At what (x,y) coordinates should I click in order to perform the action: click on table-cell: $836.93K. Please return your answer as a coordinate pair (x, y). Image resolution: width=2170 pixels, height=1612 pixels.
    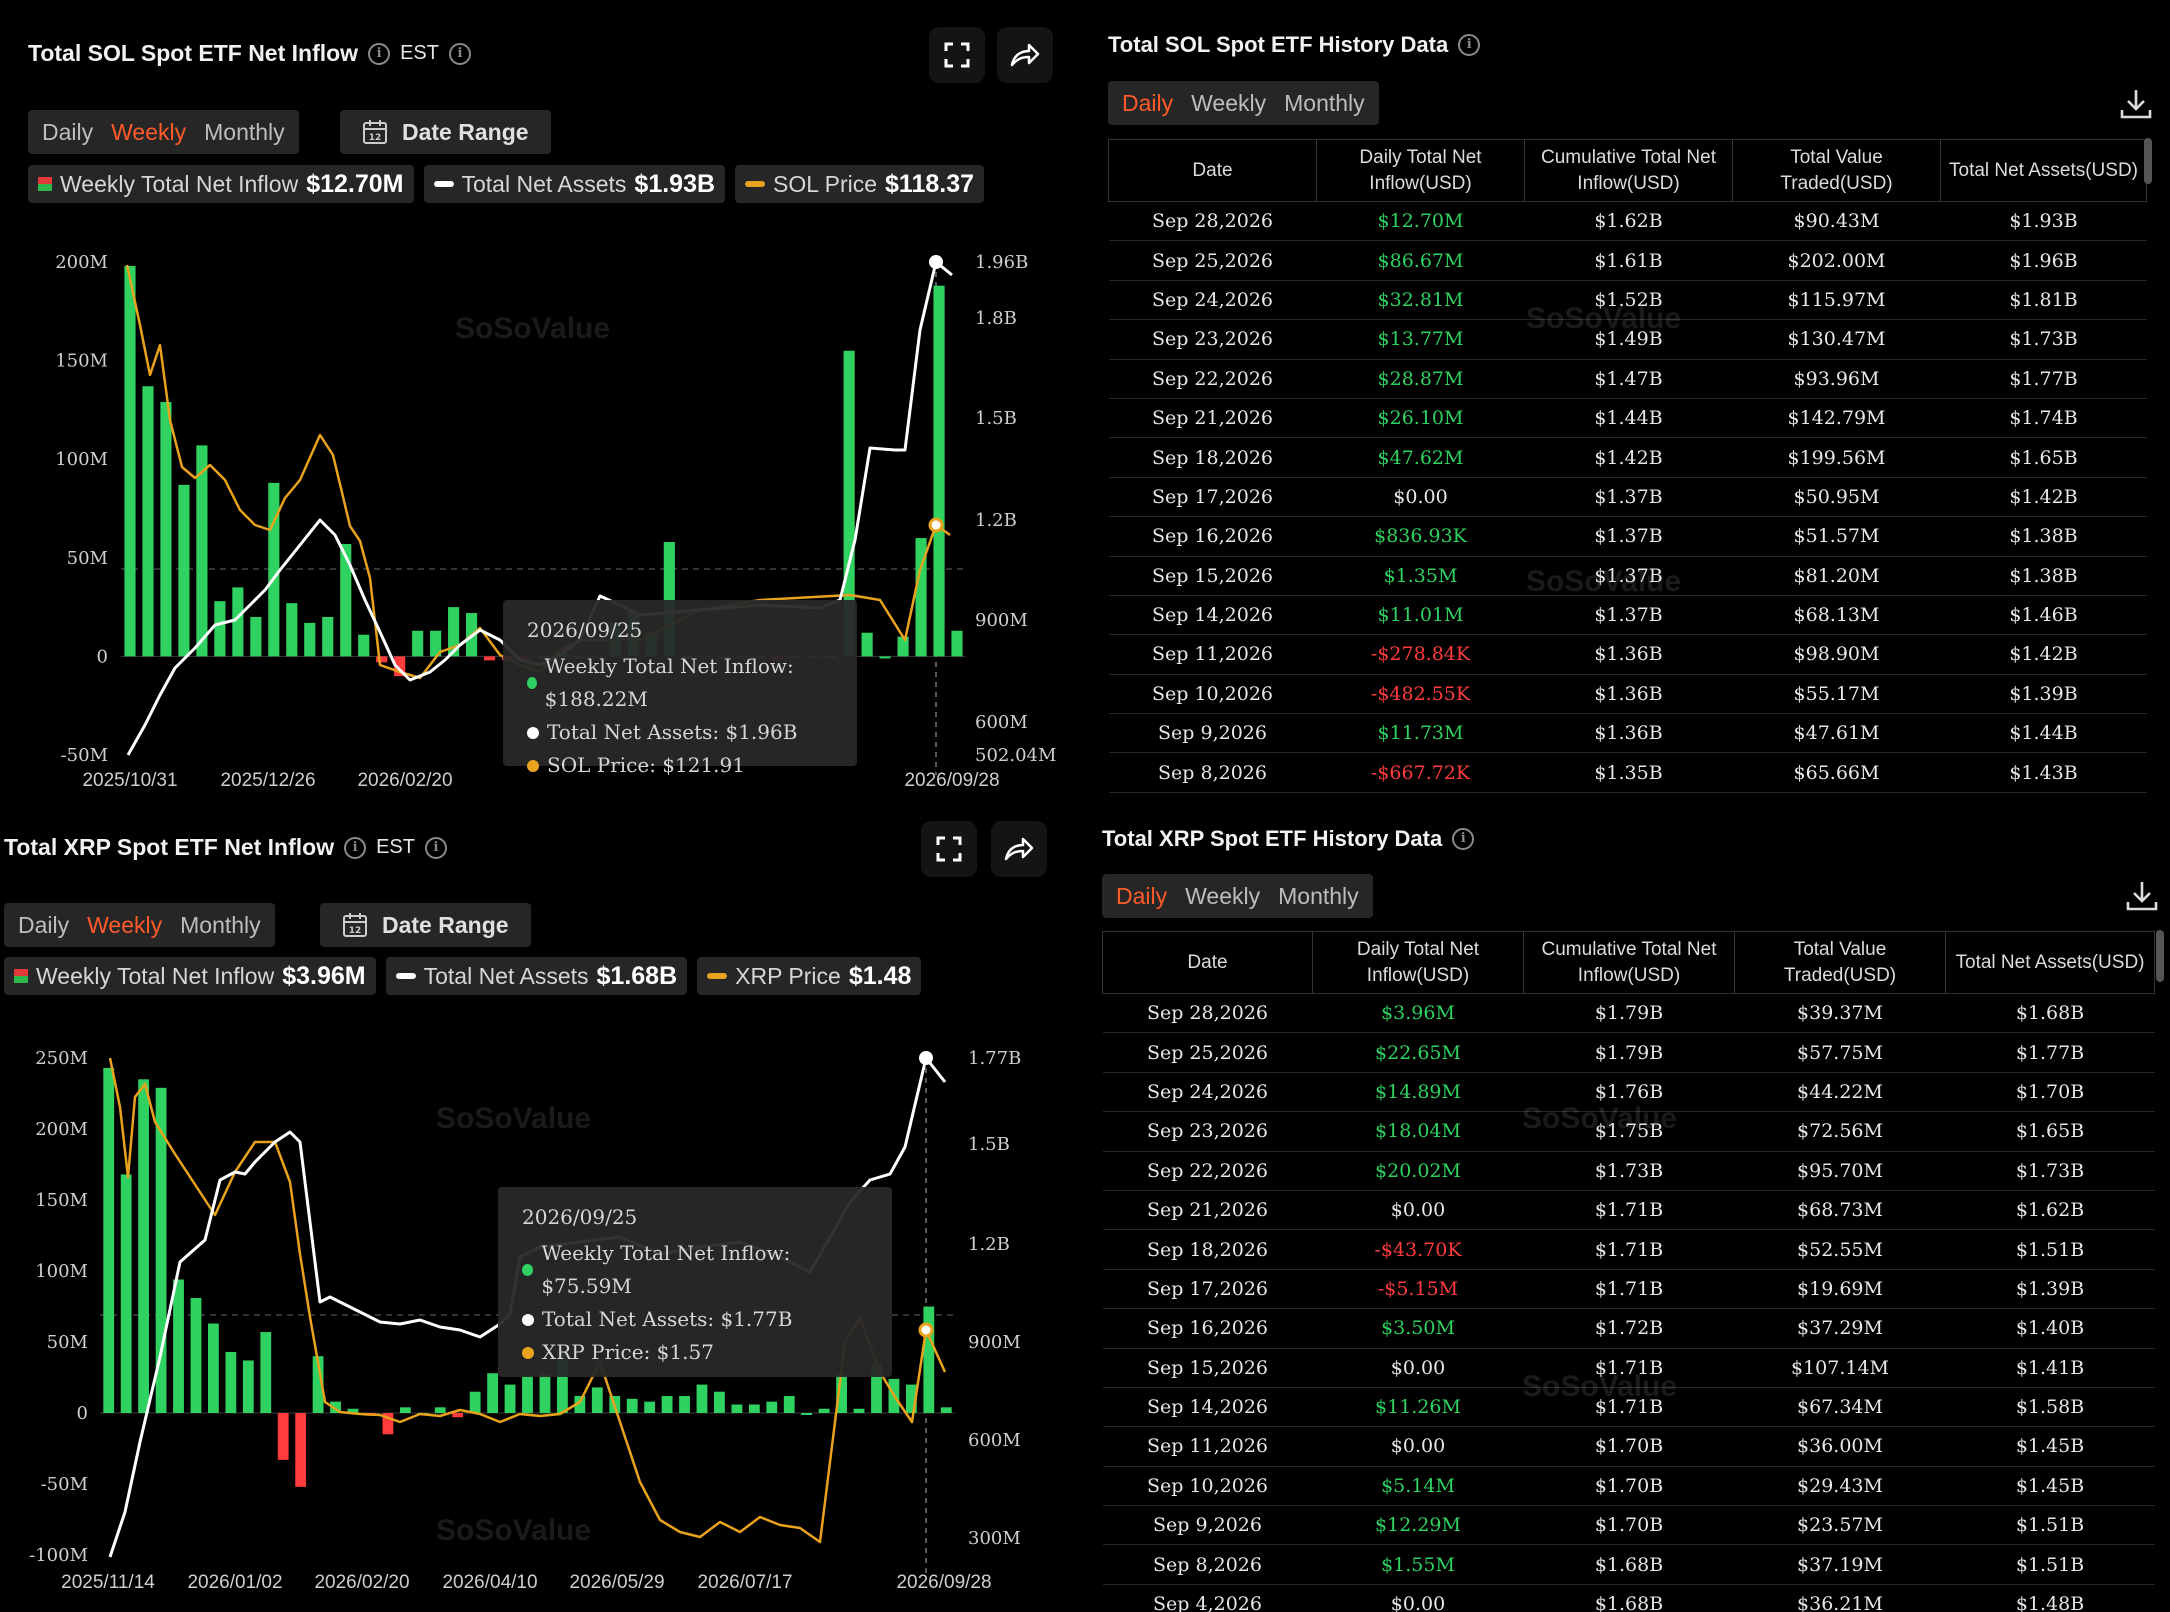
    Looking at the image, I should click on (1420, 536).